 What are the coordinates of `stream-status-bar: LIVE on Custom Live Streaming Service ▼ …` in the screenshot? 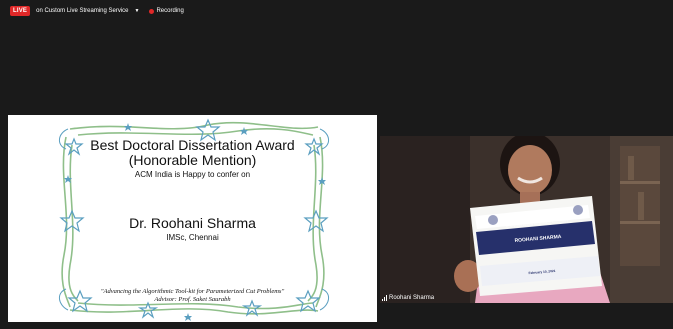 It's located at (336, 11).